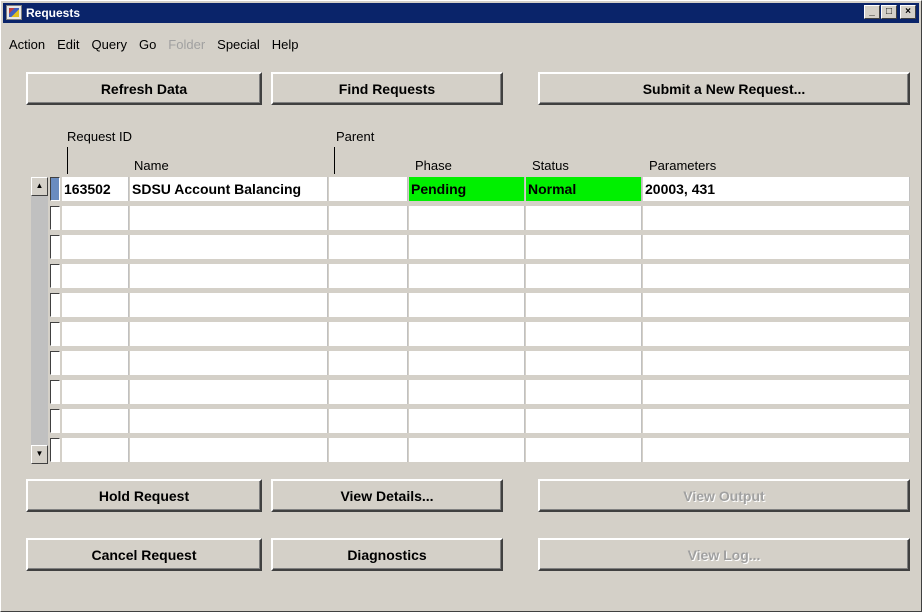  What do you see at coordinates (144, 554) in the screenshot?
I see `cancel-request-button: Cancel Request` at bounding box center [144, 554].